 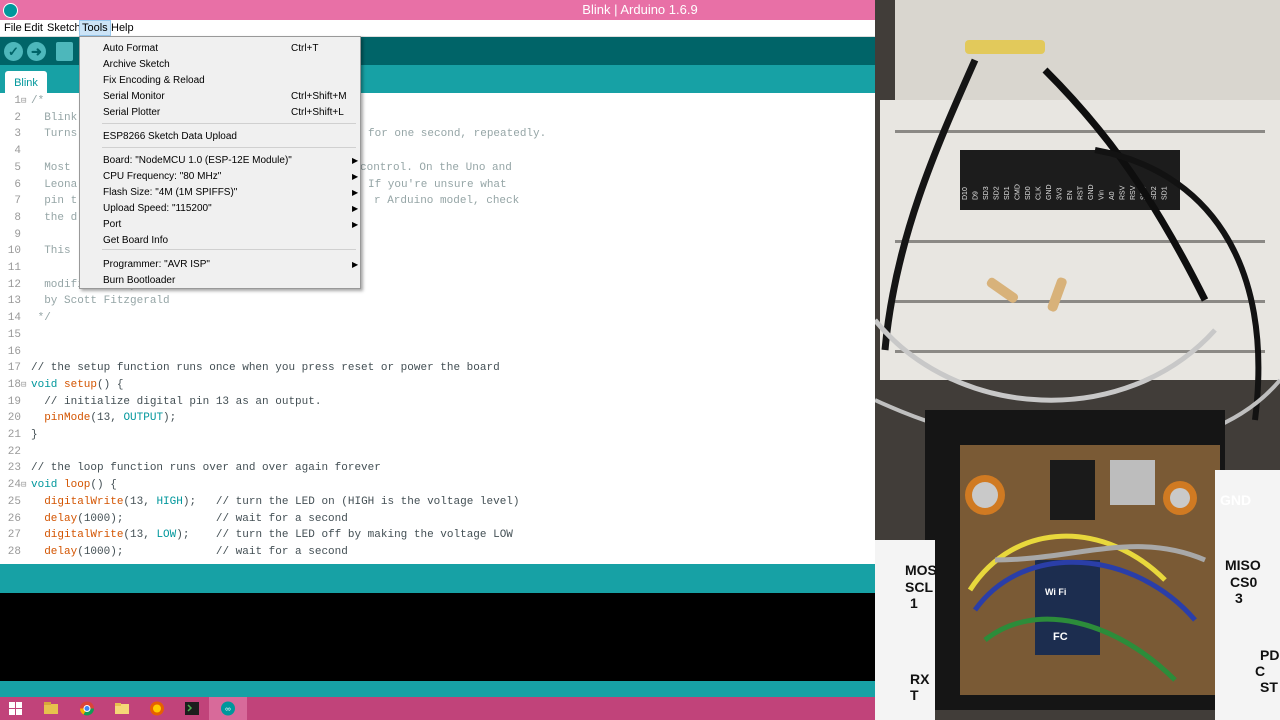 What do you see at coordinates (87, 708) in the screenshot?
I see `chrome-icon` at bounding box center [87, 708].